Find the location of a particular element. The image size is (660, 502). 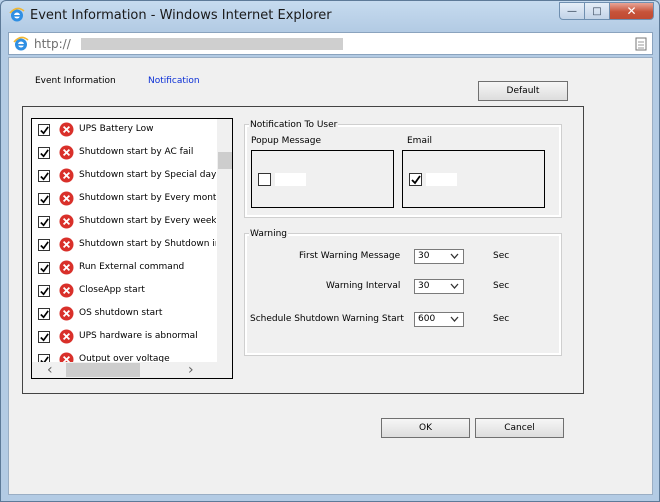

tab-event-information: Event Information is located at coordinates (75, 81).